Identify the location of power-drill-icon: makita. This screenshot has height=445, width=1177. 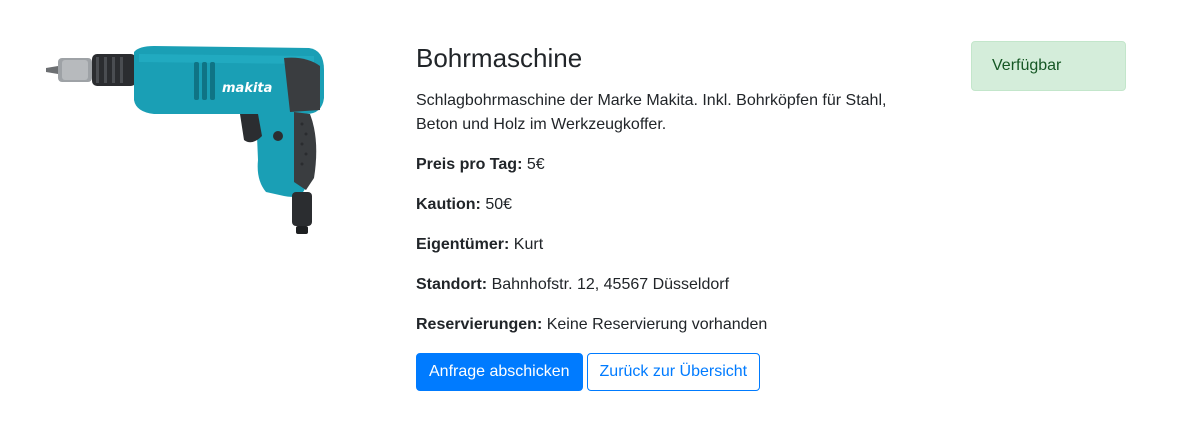
(185, 140).